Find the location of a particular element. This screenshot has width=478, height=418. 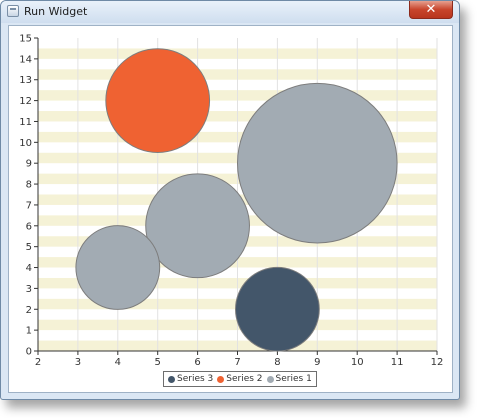

y-tick-label: 8 is located at coordinates (29, 185).